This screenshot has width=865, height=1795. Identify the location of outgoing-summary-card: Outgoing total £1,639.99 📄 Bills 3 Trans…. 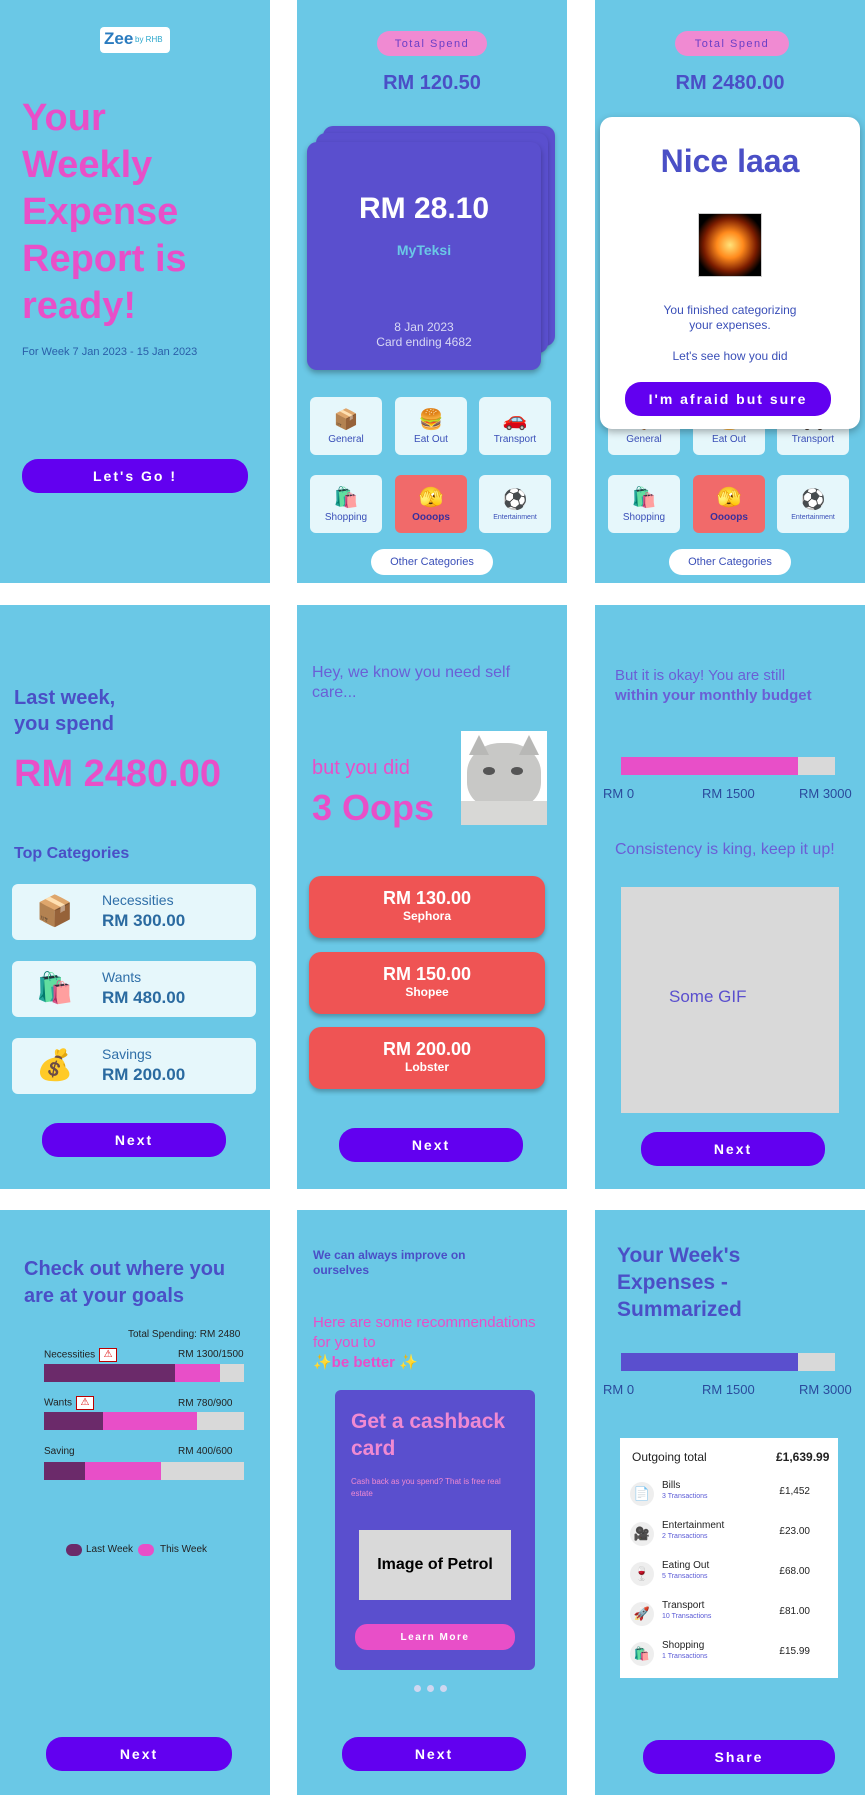
(729, 1558).